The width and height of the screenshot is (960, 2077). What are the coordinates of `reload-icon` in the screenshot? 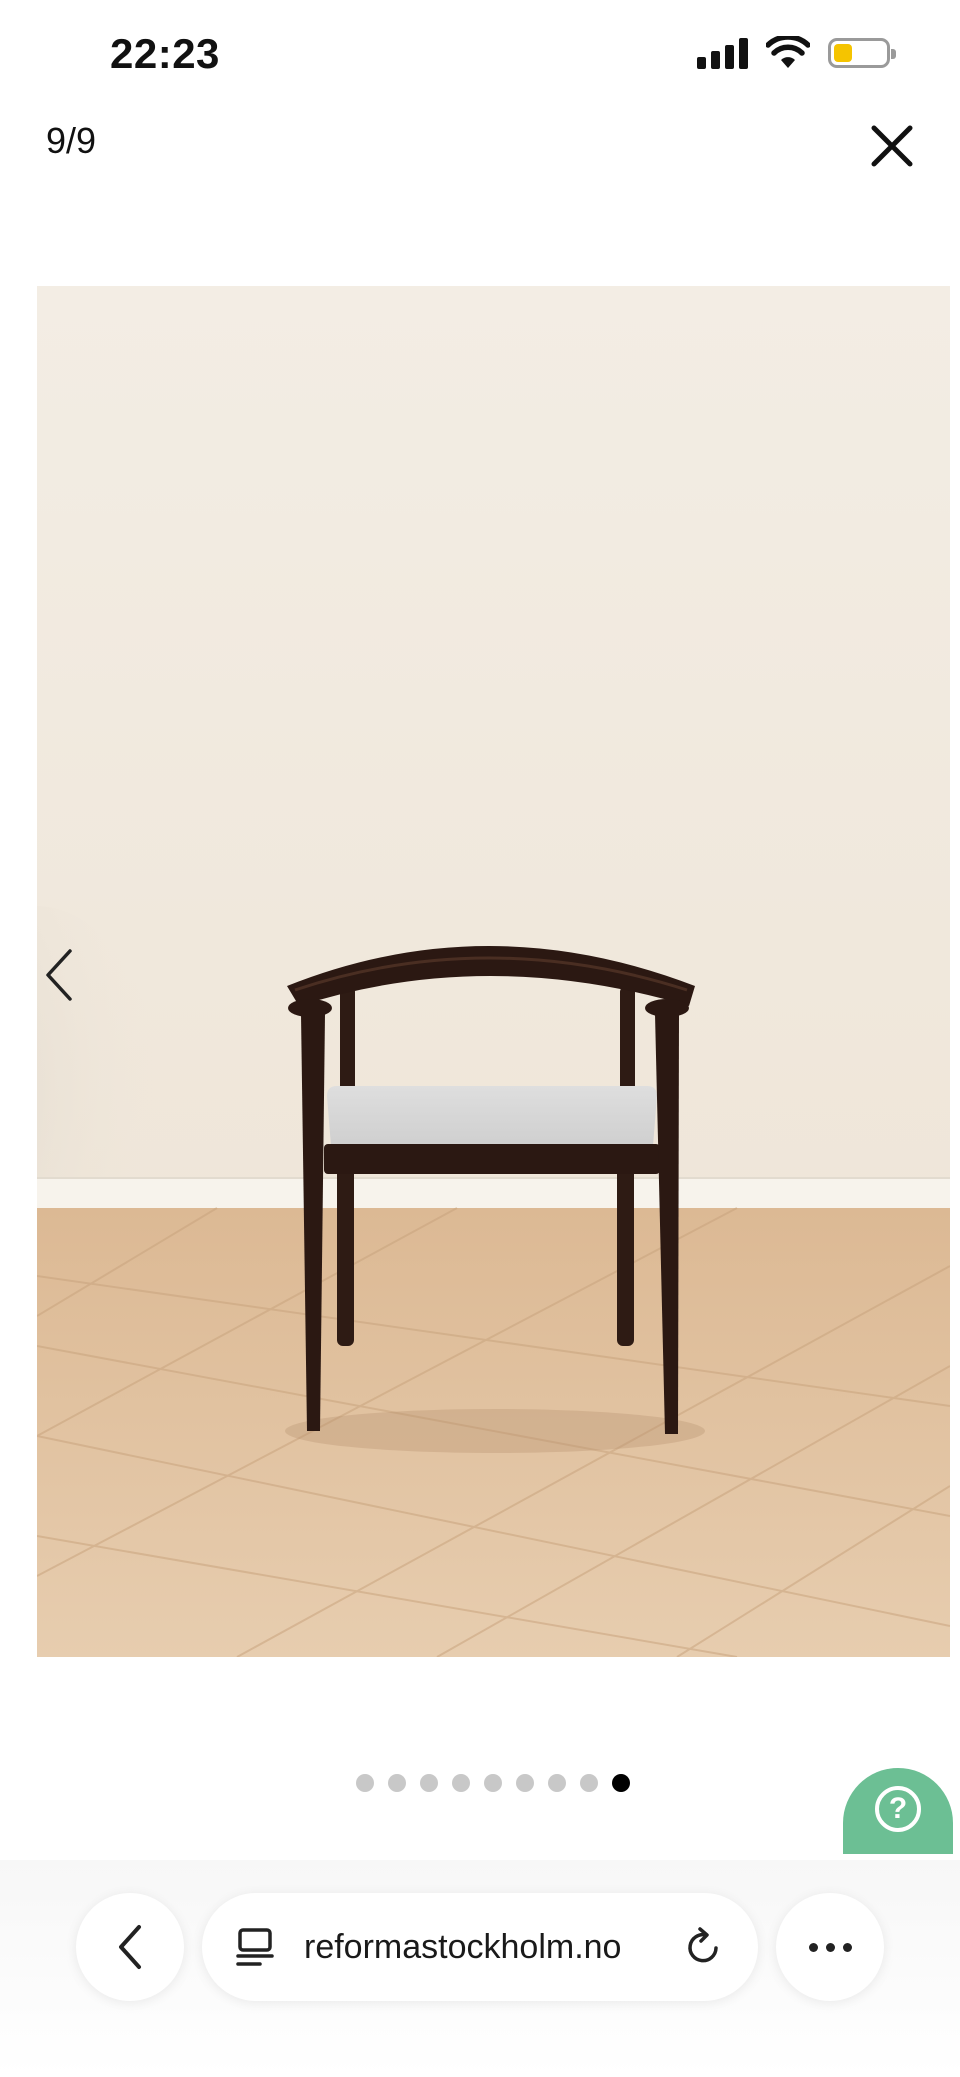 It's located at (704, 1947).